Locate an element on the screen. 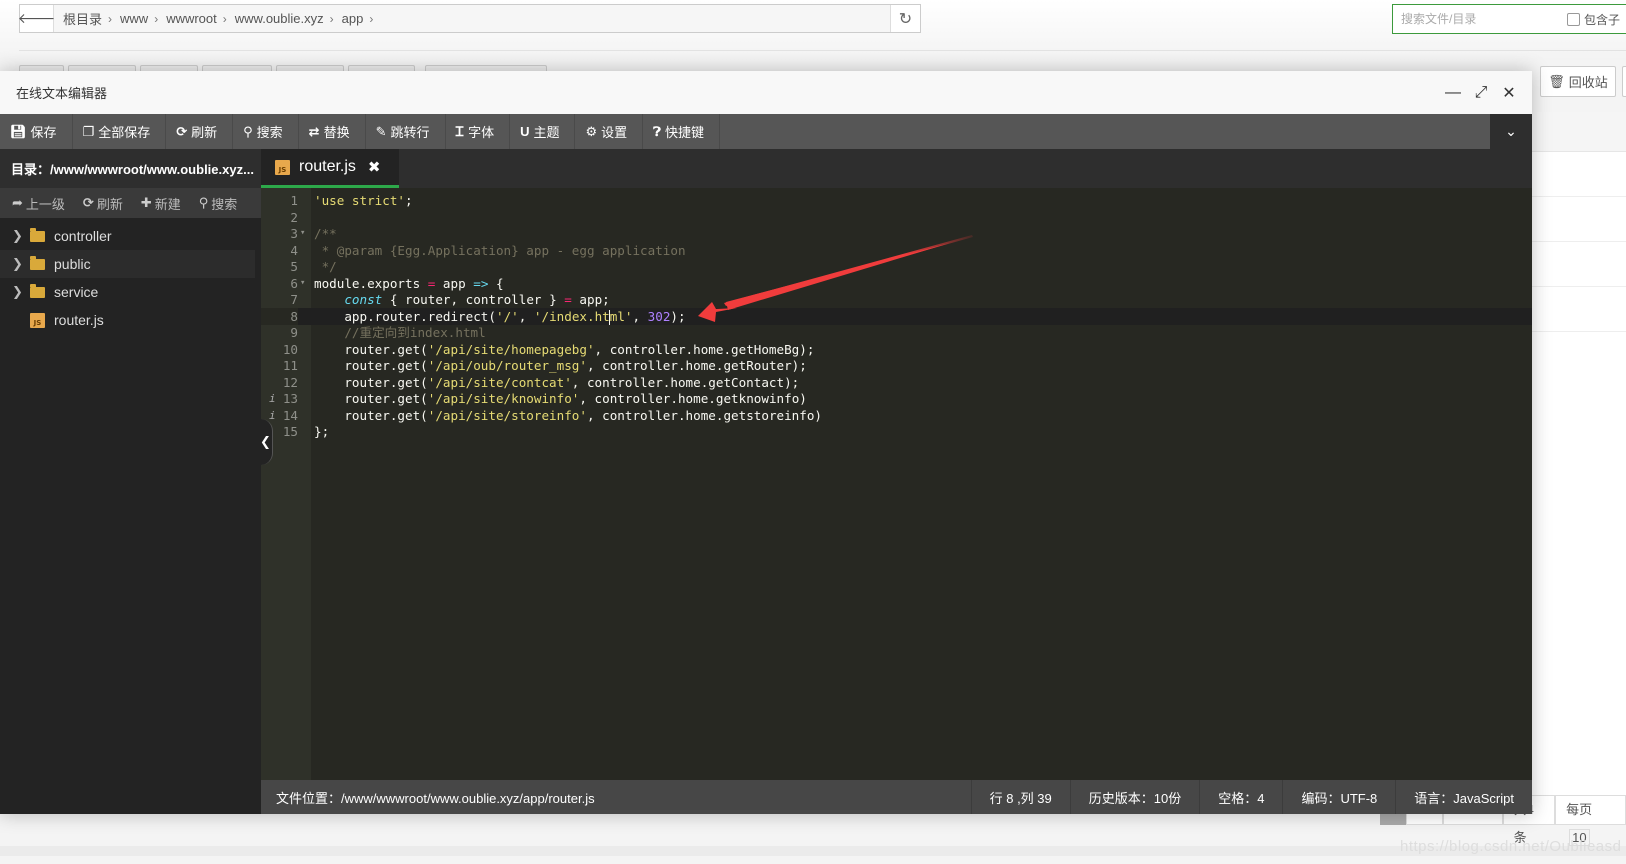 Image resolution: width=1626 pixels, height=864 pixels. tab-label: router.js is located at coordinates (327, 166).